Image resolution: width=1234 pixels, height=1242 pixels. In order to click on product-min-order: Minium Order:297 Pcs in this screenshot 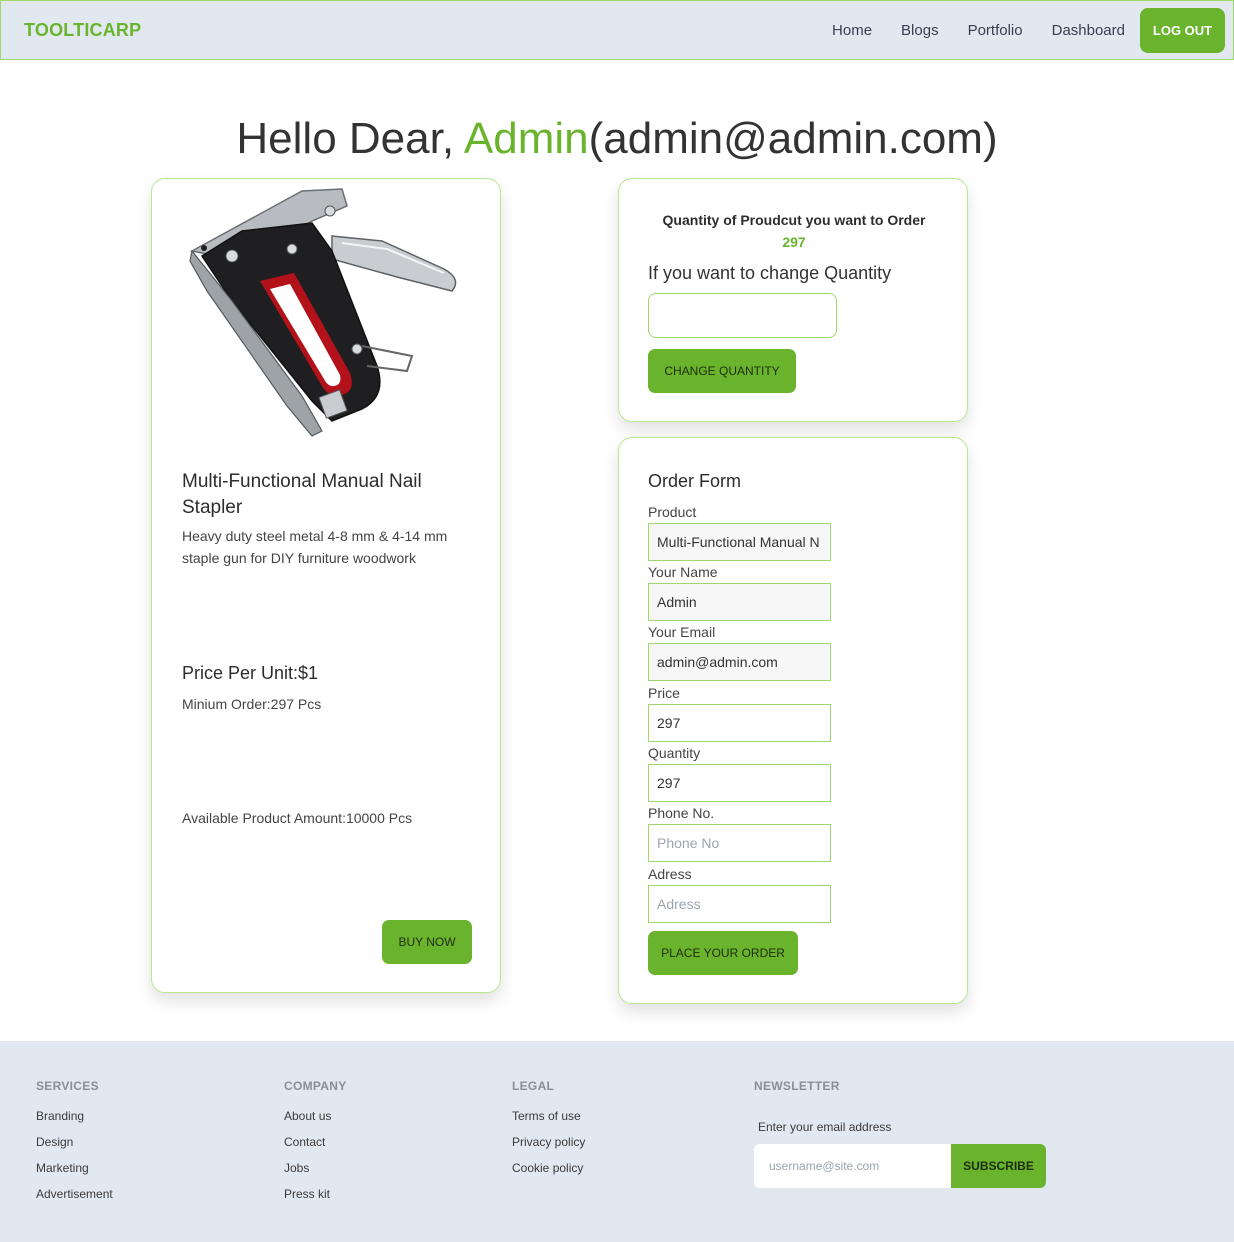, I will do `click(252, 704)`.